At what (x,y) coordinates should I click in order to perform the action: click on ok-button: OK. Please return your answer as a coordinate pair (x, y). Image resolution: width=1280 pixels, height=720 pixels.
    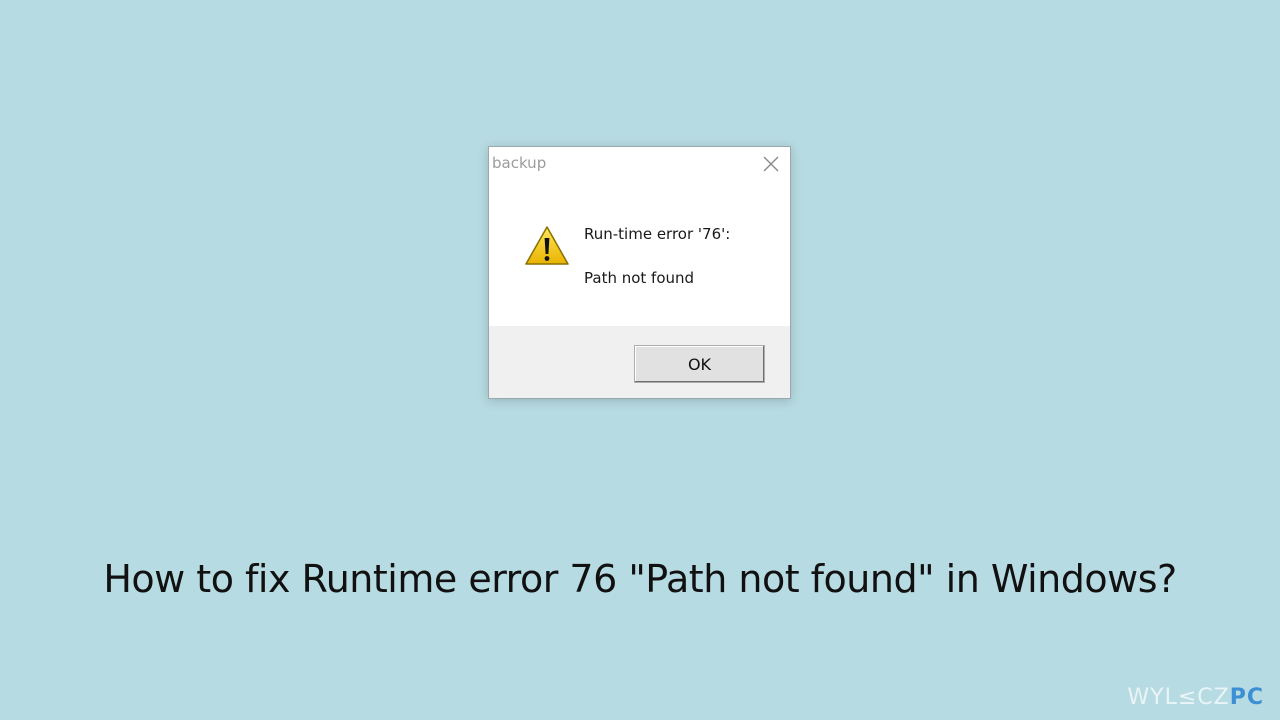
    Looking at the image, I should click on (699, 364).